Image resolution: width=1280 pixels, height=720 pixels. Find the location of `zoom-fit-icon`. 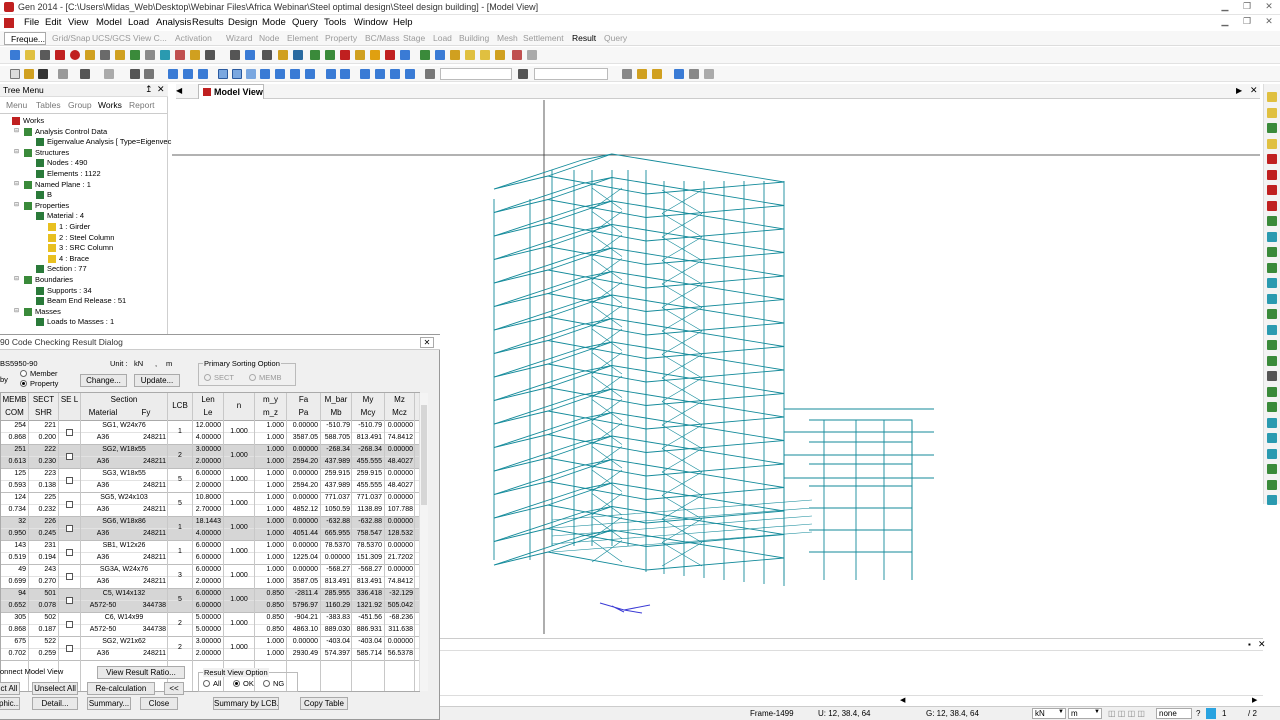

zoom-fit-icon is located at coordinates (188, 74).